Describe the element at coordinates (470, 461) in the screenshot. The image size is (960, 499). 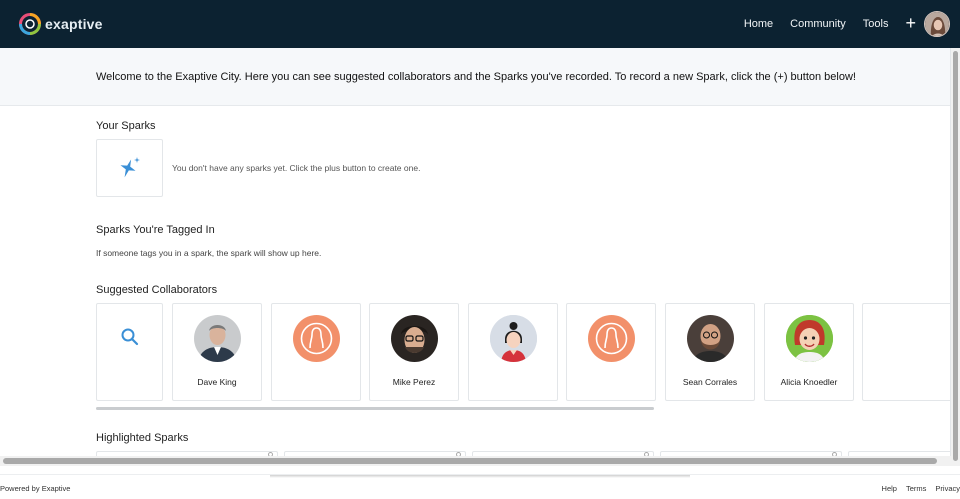
I see `horizontal-scrollbar-thumb` at that location.